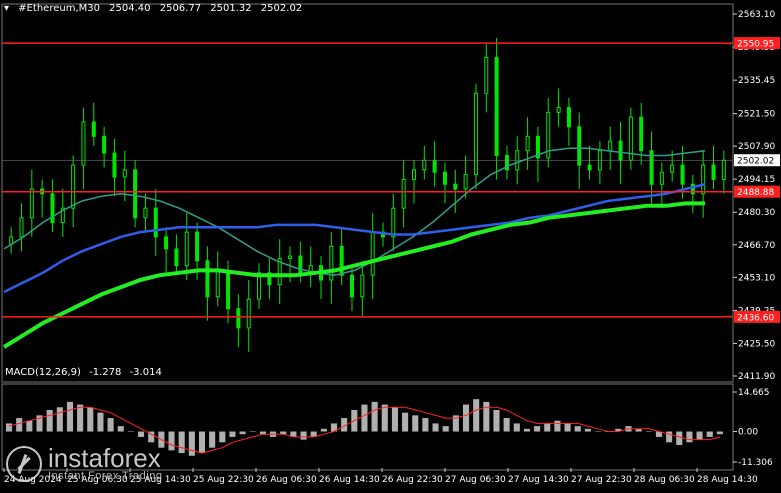 This screenshot has height=493, width=781. Describe the element at coordinates (754, 393) in the screenshot. I see `macd-y-tick-label: 14.665` at that location.